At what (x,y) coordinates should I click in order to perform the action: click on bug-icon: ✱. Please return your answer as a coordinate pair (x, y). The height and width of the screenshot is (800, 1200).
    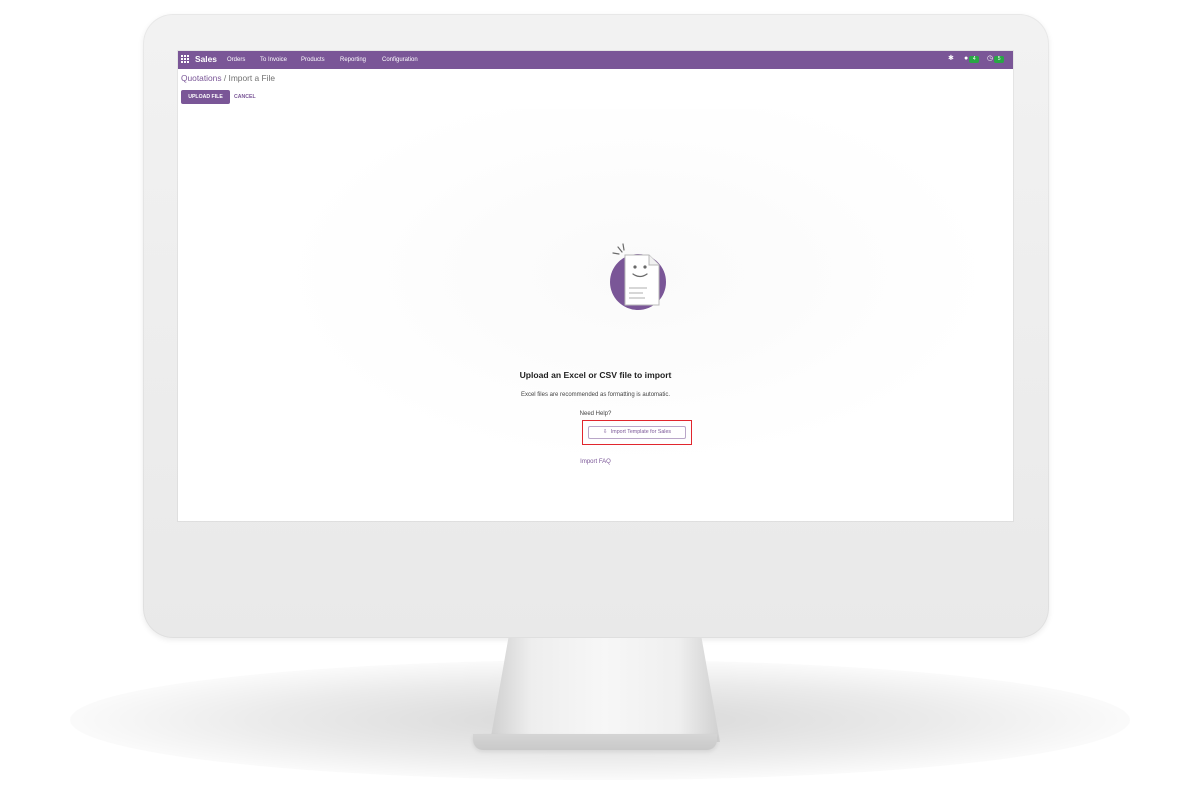
    Looking at the image, I should click on (951, 58).